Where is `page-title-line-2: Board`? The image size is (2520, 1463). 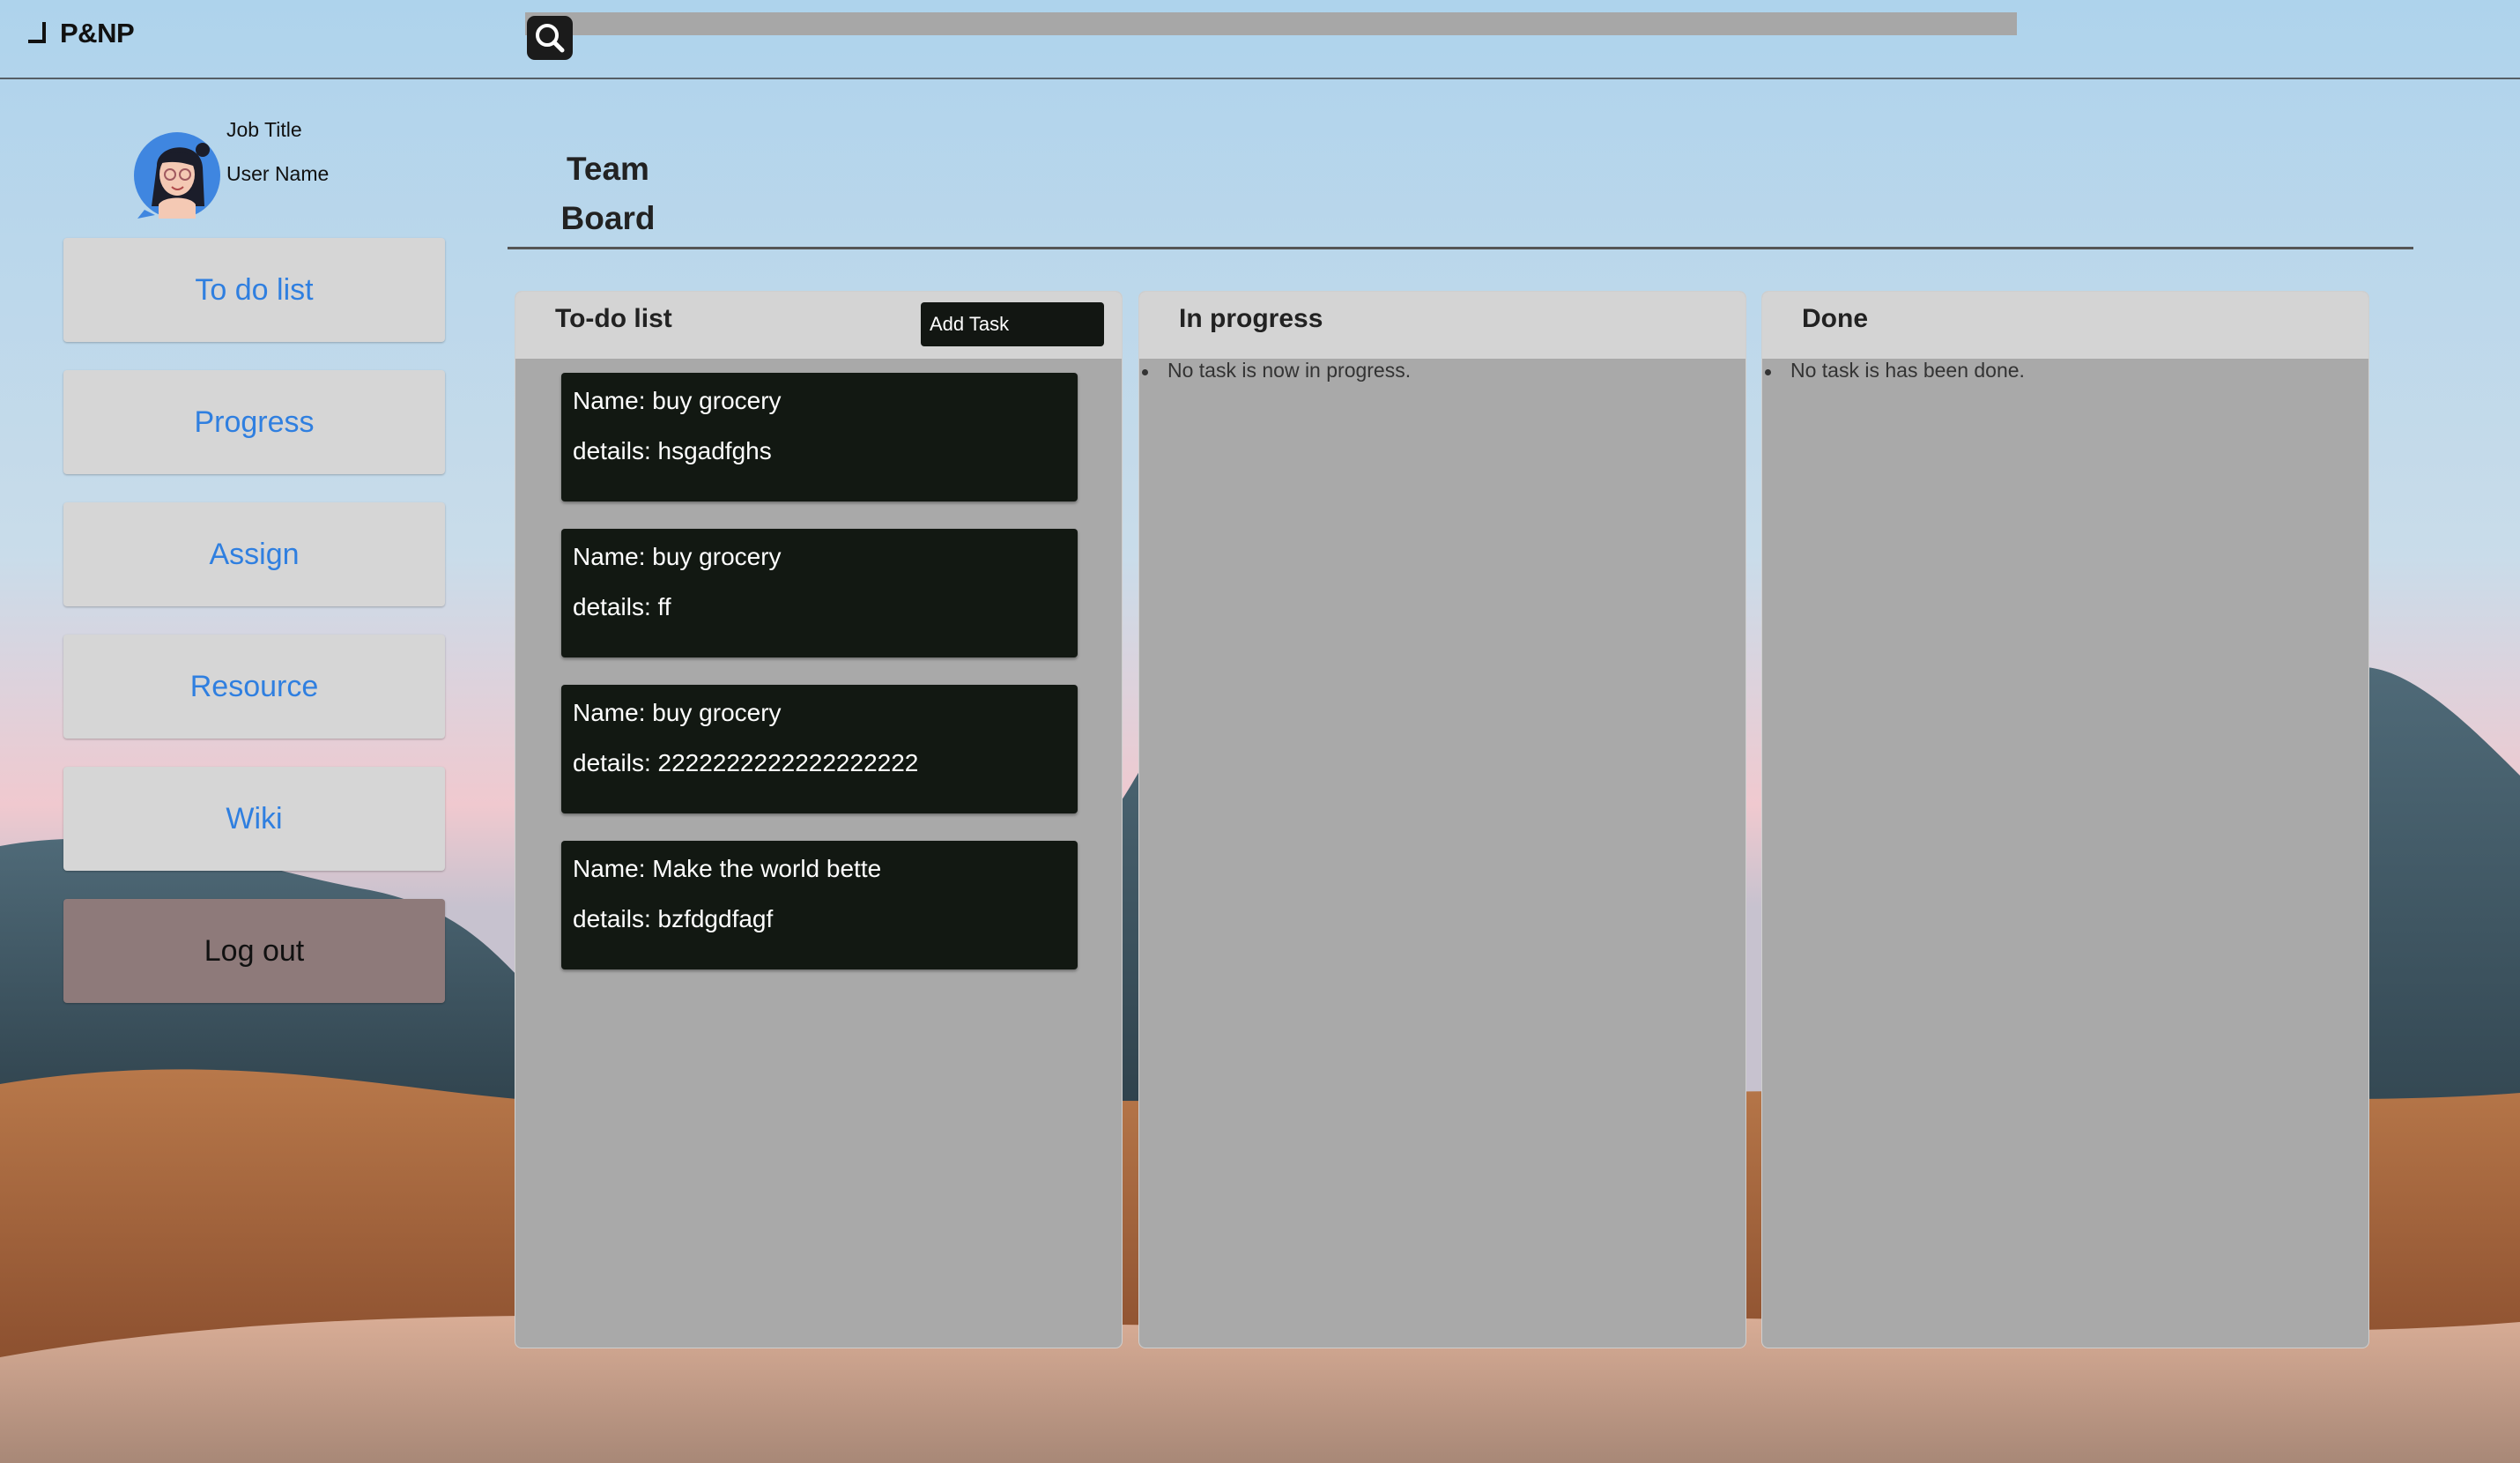
page-title-line-2: Board is located at coordinates (608, 218).